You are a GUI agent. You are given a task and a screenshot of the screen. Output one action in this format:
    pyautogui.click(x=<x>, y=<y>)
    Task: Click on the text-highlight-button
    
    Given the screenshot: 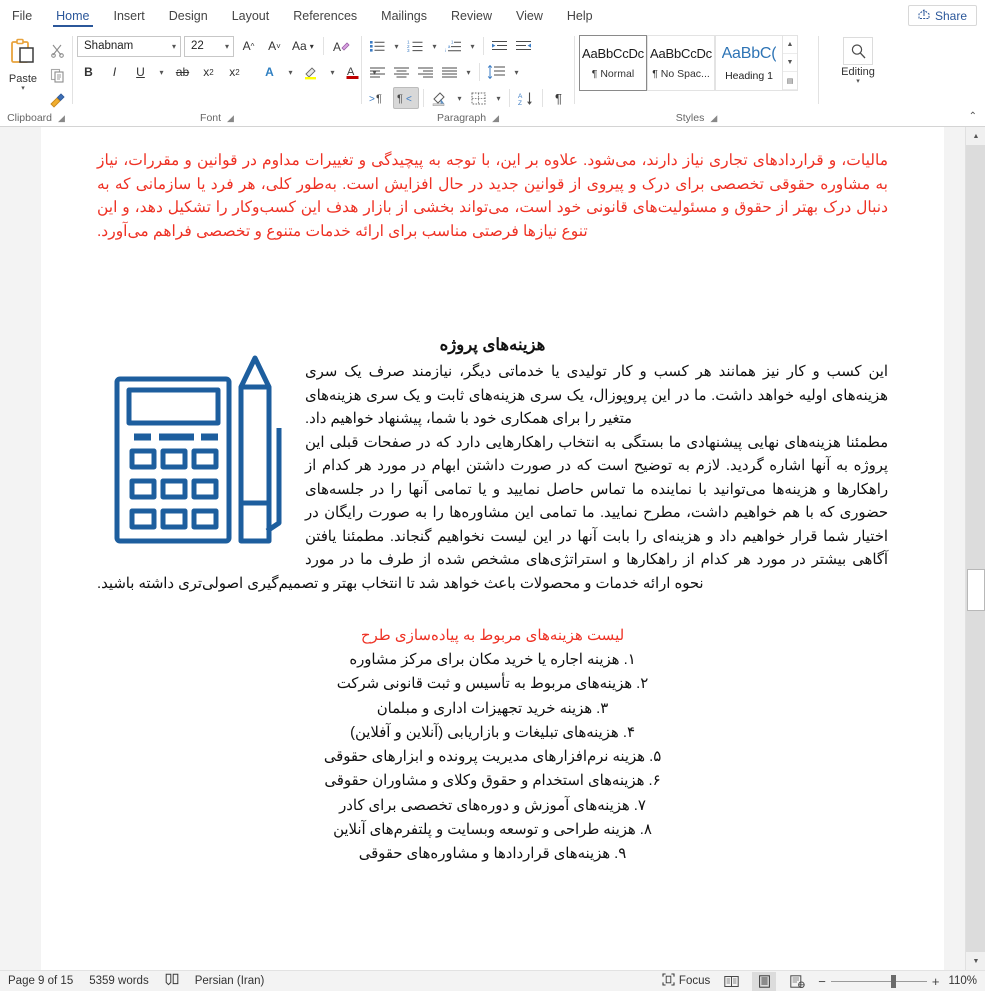 What is the action you would take?
    pyautogui.click(x=311, y=72)
    